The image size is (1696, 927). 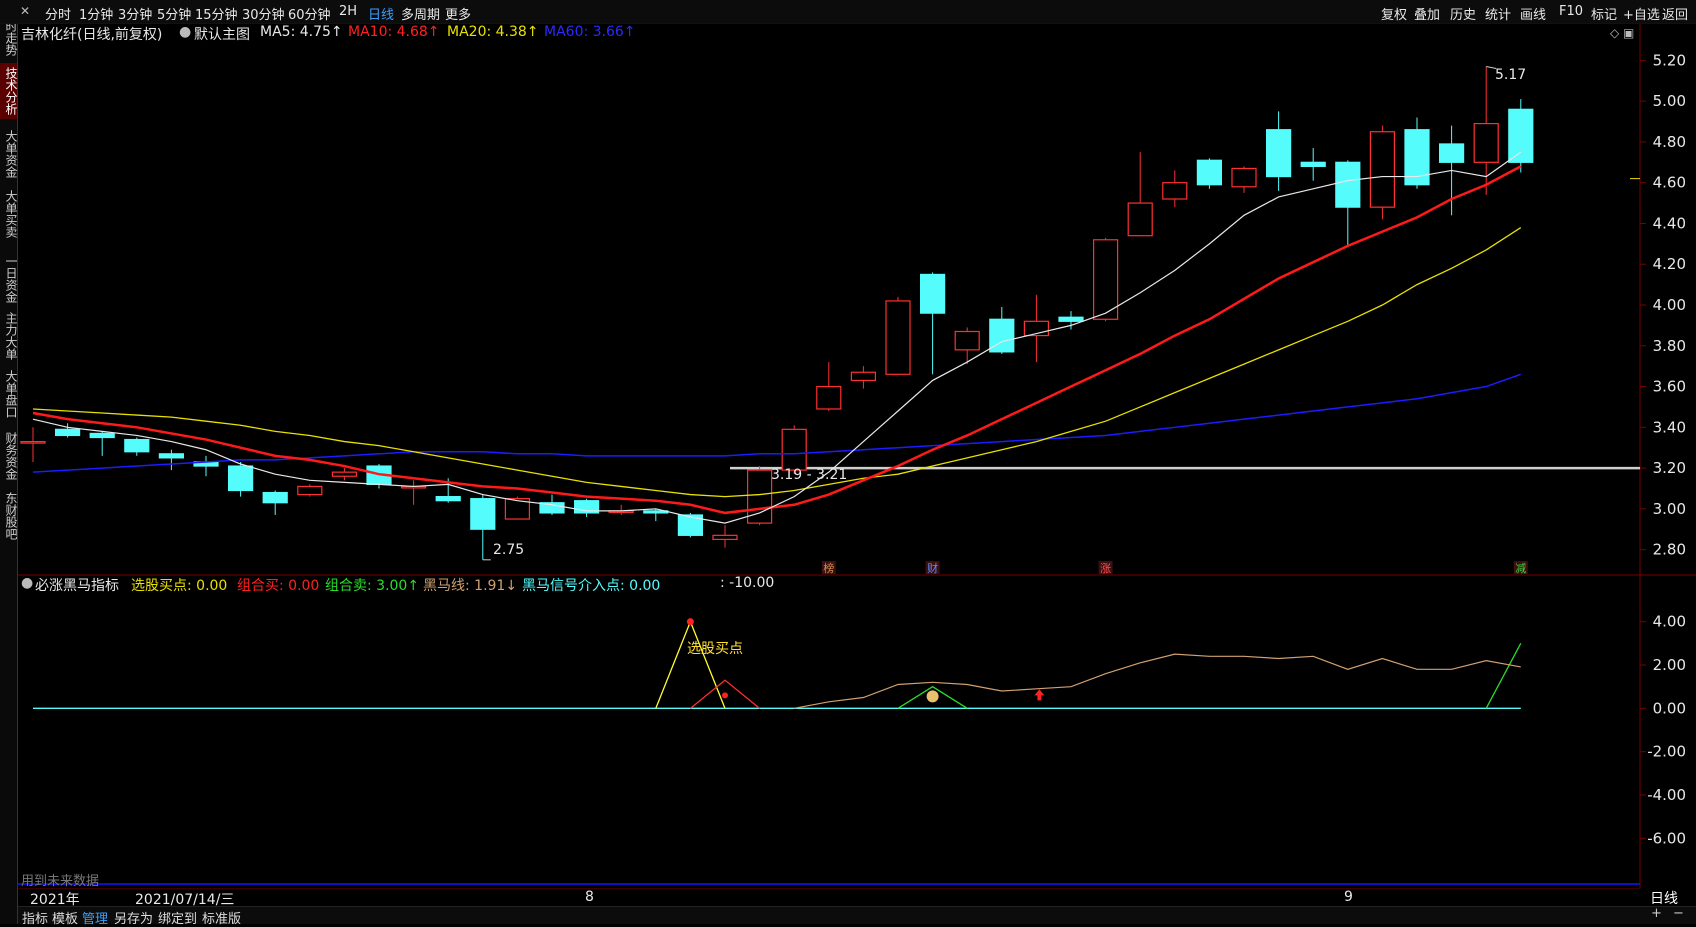 I want to click on buy-arrow-icon, so click(x=1039, y=695).